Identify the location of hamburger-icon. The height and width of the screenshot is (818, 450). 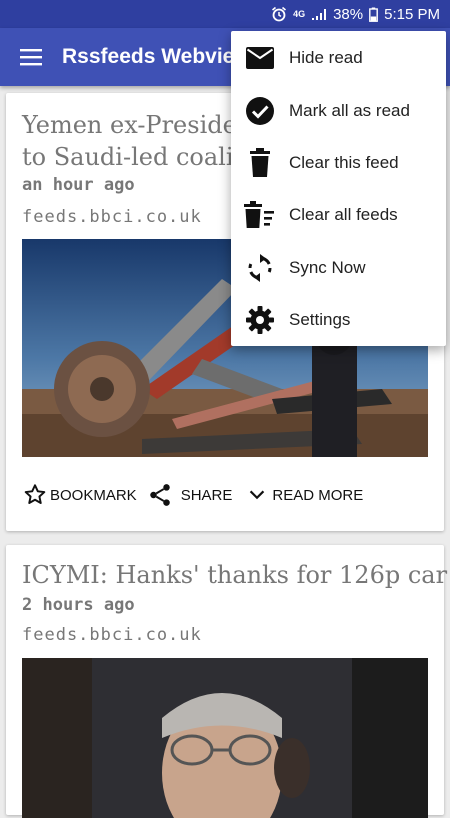
(31, 57).